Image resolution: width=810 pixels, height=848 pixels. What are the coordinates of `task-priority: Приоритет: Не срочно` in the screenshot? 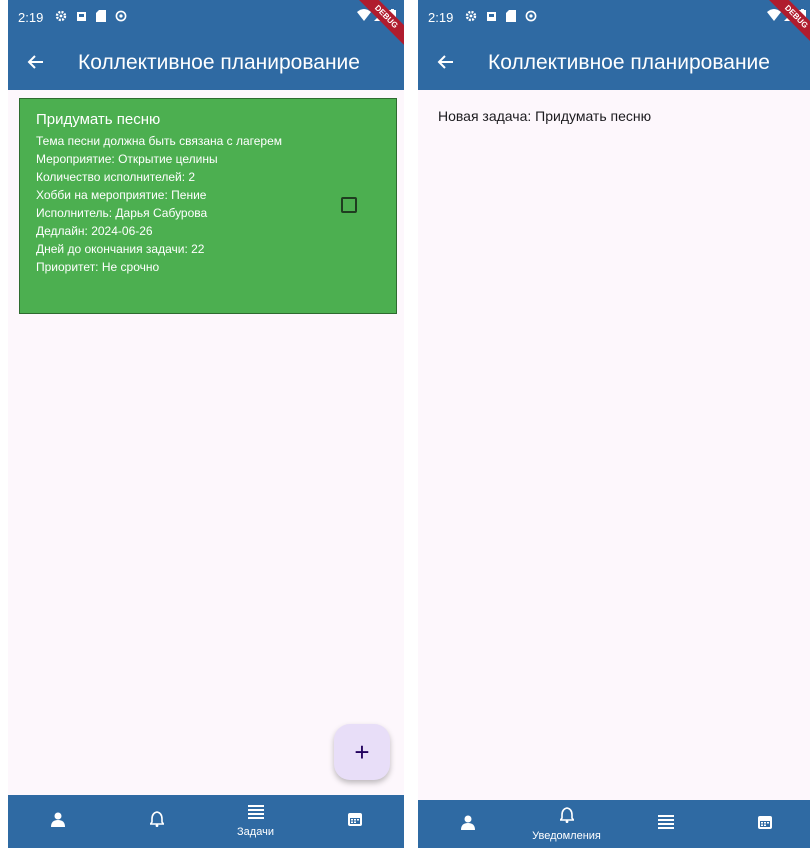 It's located at (98, 267).